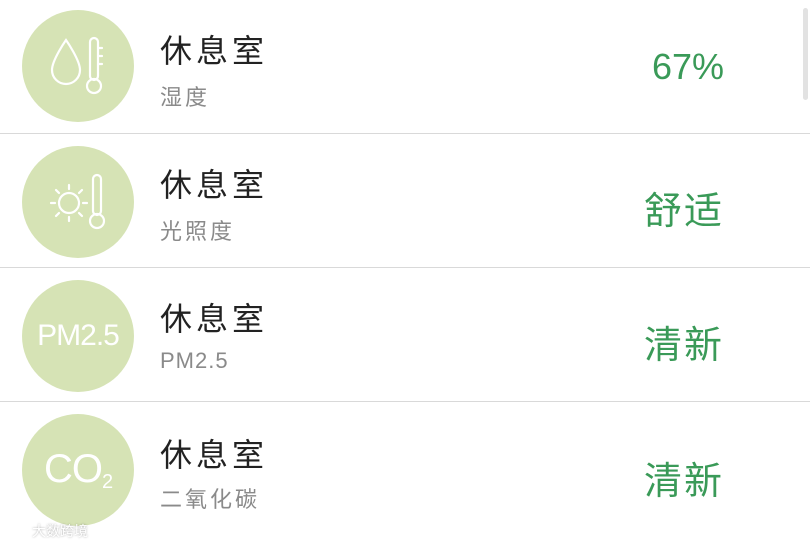 This screenshot has width=810, height=543. Describe the element at coordinates (198, 232) in the screenshot. I see `sensor-type-label: 光照度` at that location.